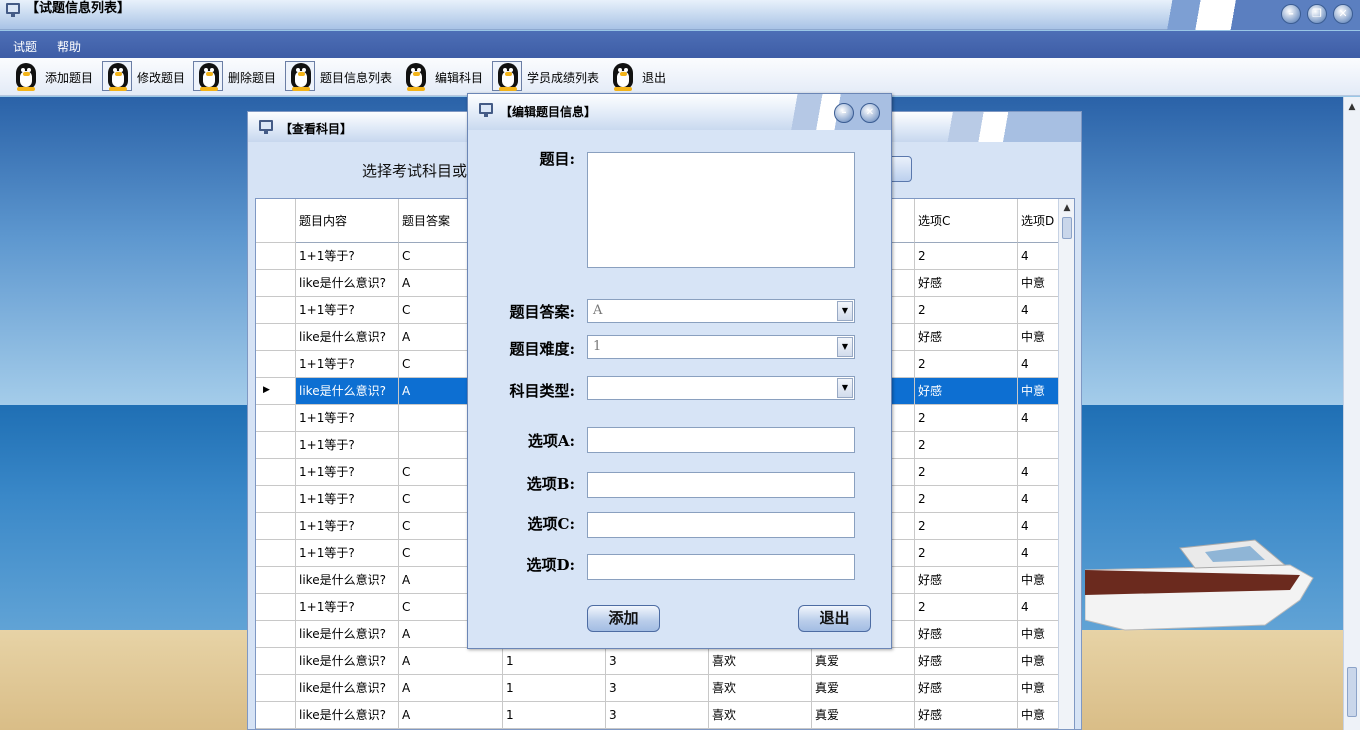  Describe the element at coordinates (347, 221) in the screenshot. I see `column-header: 题目内容` at that location.